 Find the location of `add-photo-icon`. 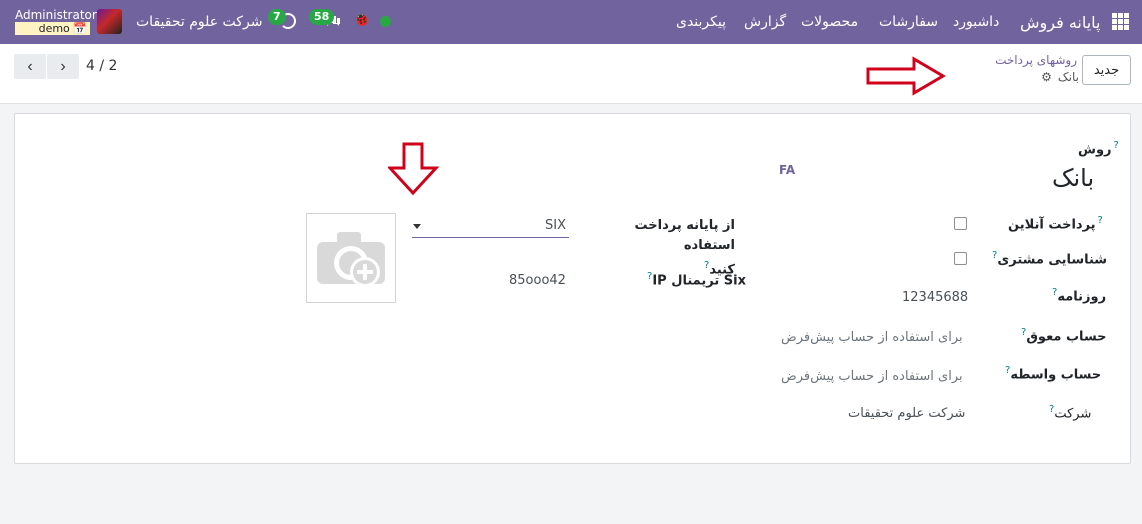

add-photo-icon is located at coordinates (351, 259).